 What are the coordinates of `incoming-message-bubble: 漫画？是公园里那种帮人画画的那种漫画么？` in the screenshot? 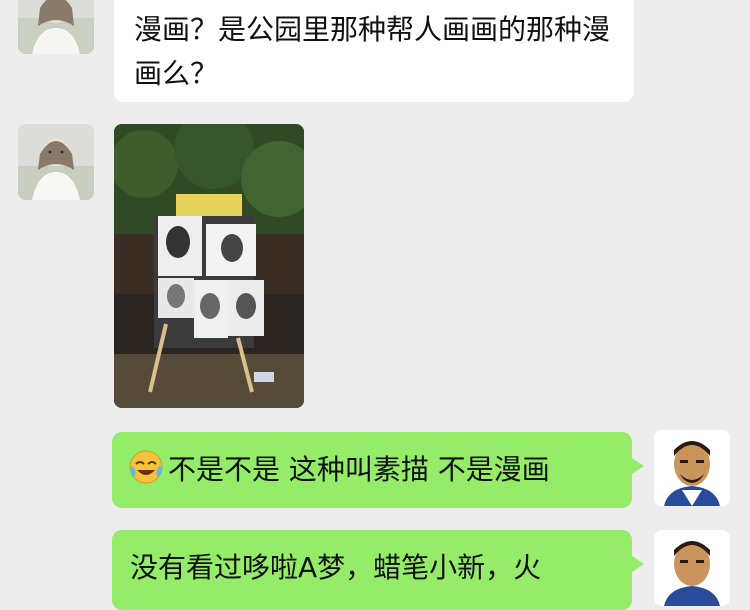 It's located at (374, 51).